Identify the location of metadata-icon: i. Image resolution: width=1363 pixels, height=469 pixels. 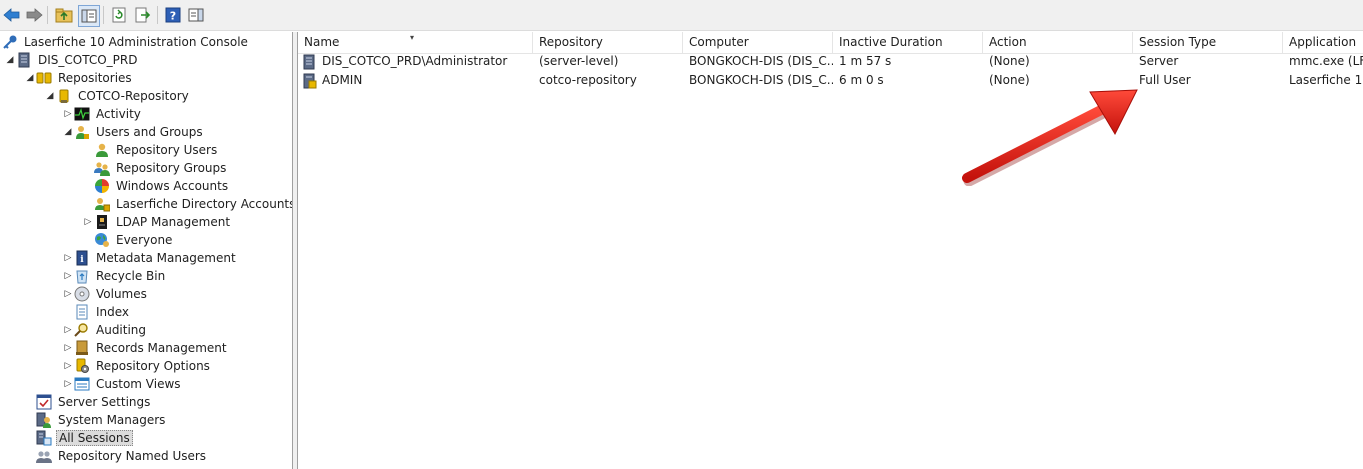
(82, 258).